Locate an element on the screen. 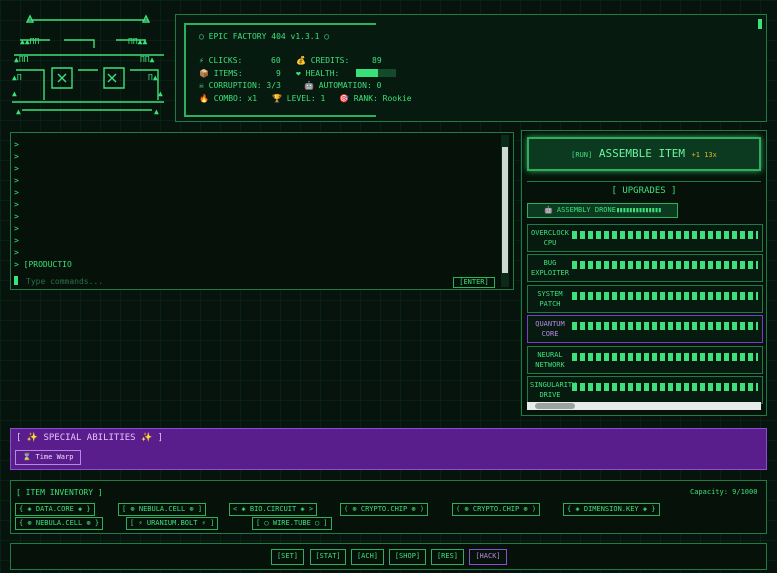 This screenshot has height=573, width=777. inventory-item: { ◈ DIMENSION.KEY ◈ } is located at coordinates (611, 509).